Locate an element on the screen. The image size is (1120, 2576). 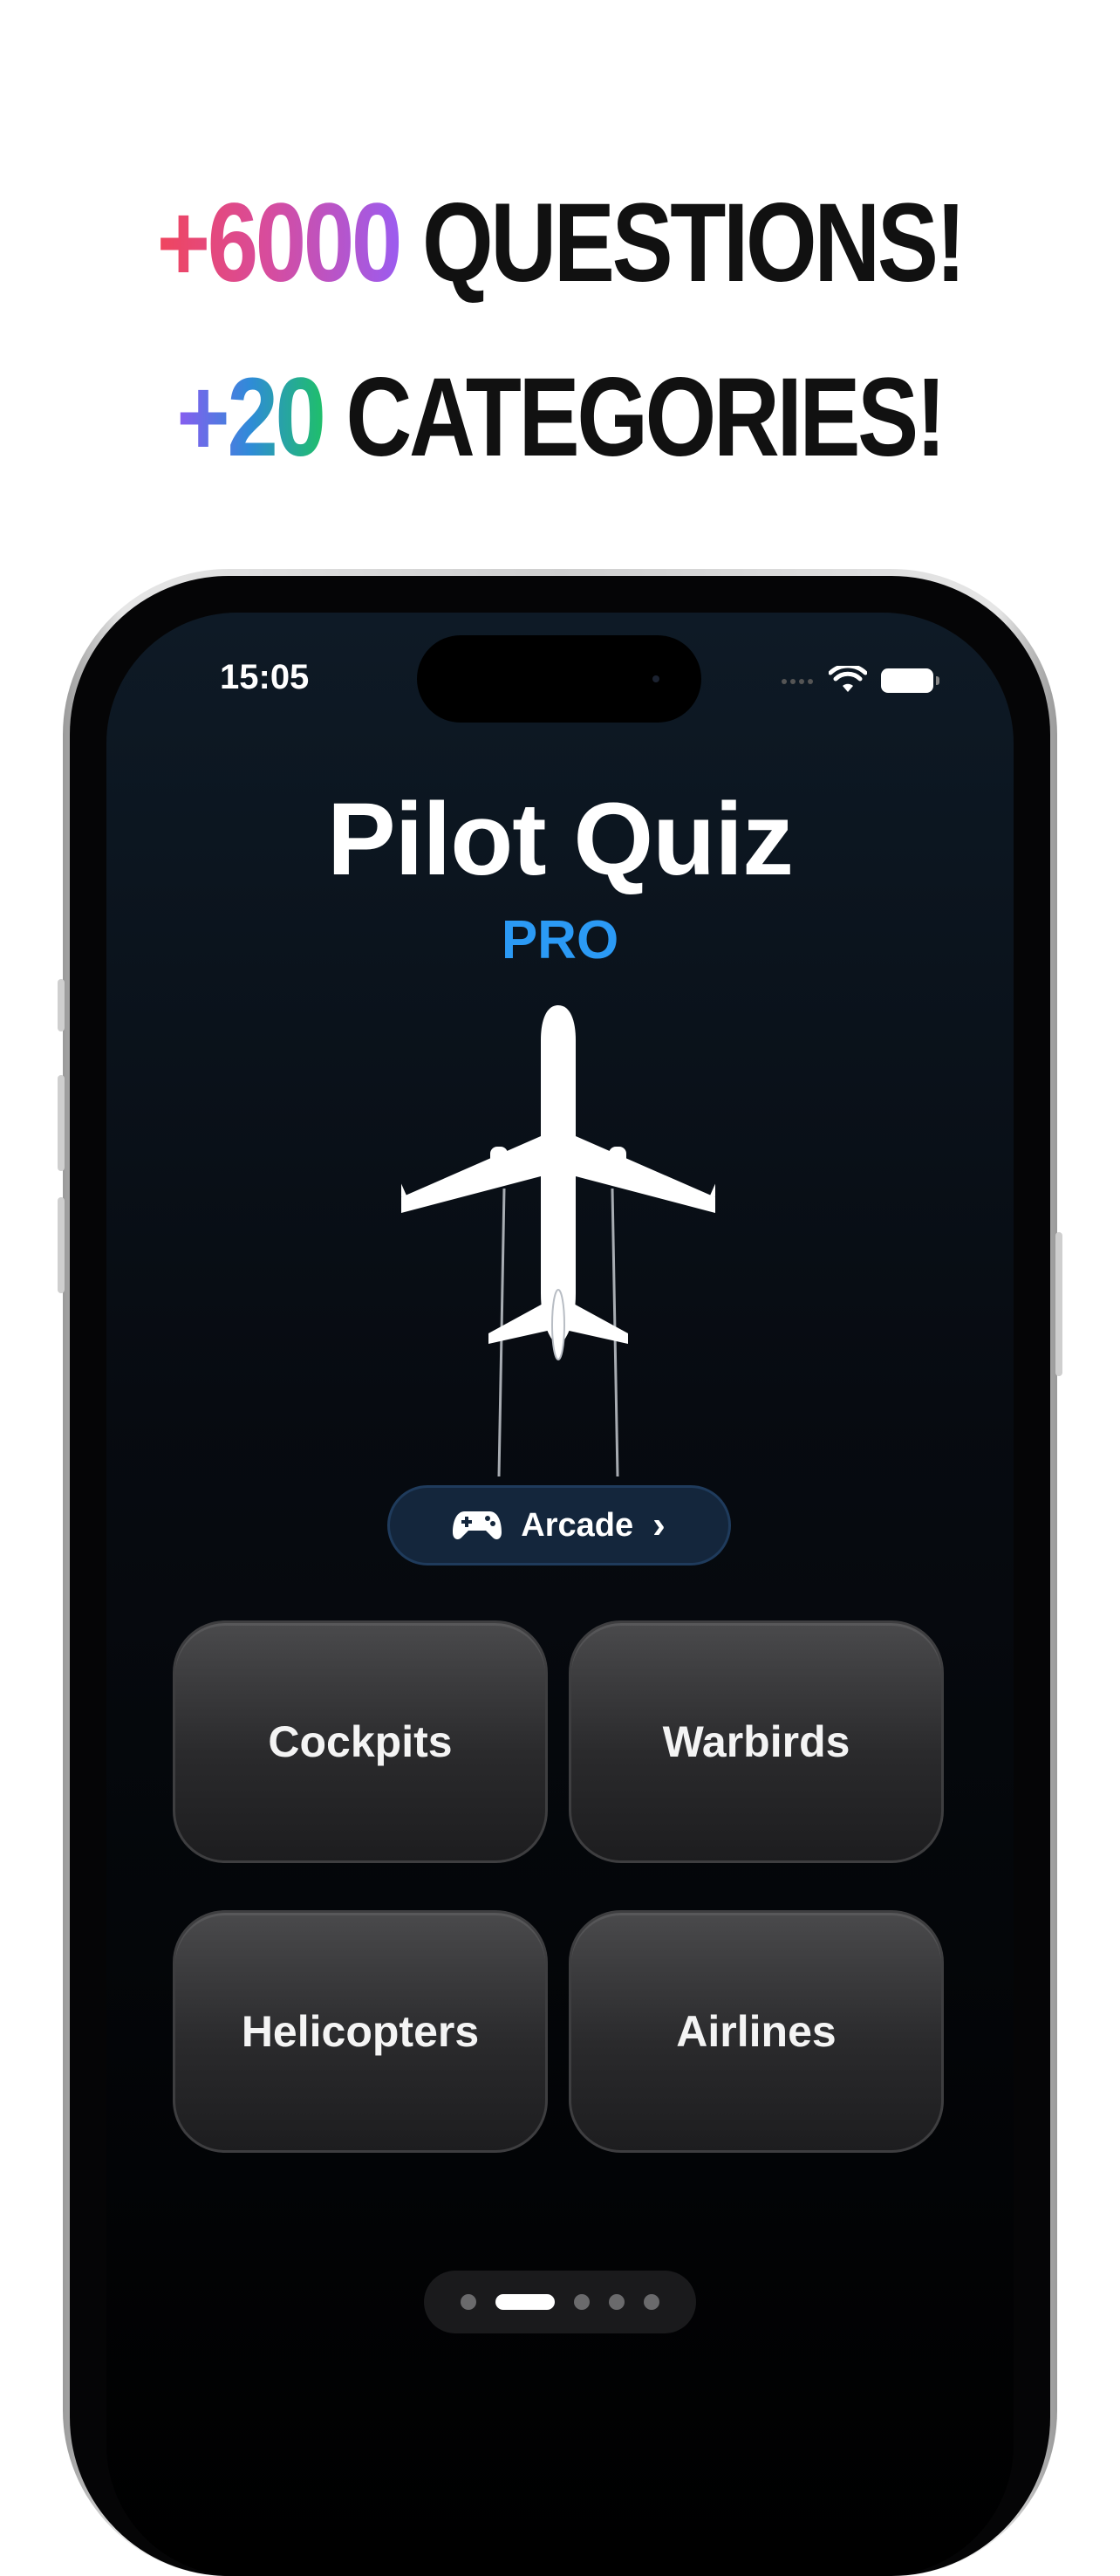
arcade-button: Arcade › is located at coordinates (559, 1525).